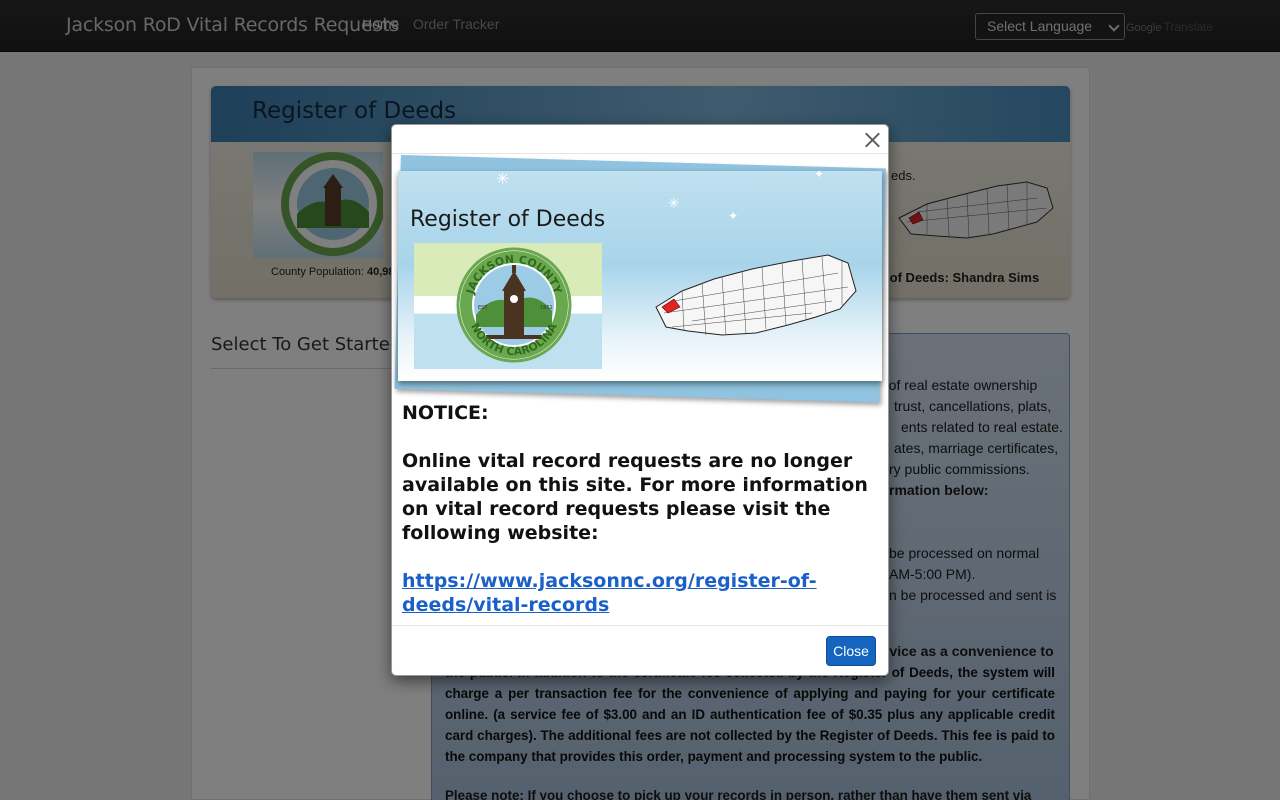  What do you see at coordinates (483, 308) in the screenshot?
I see `seal-est: EST` at bounding box center [483, 308].